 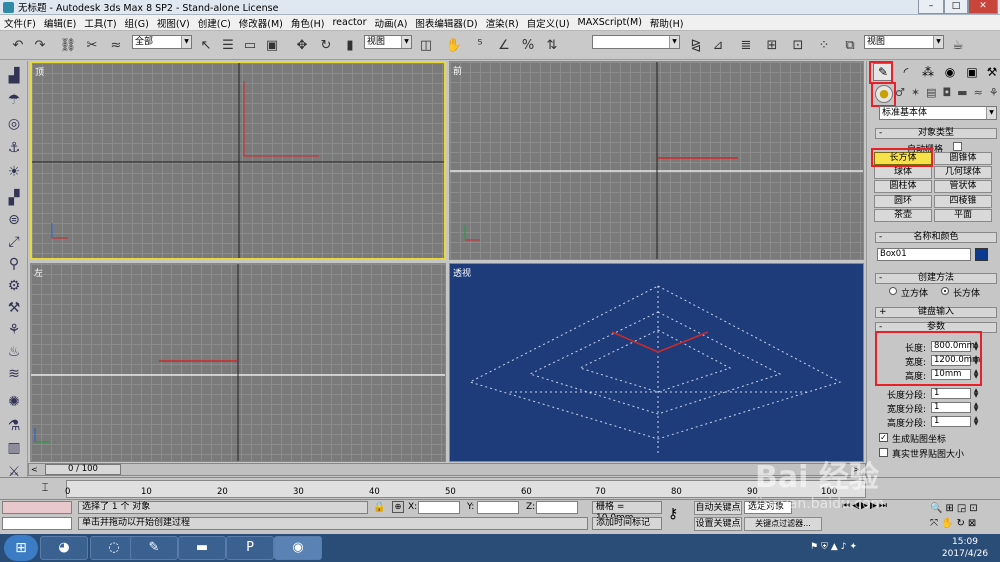 I want to click on track-bar-icon: ⌶, so click(x=45, y=488).